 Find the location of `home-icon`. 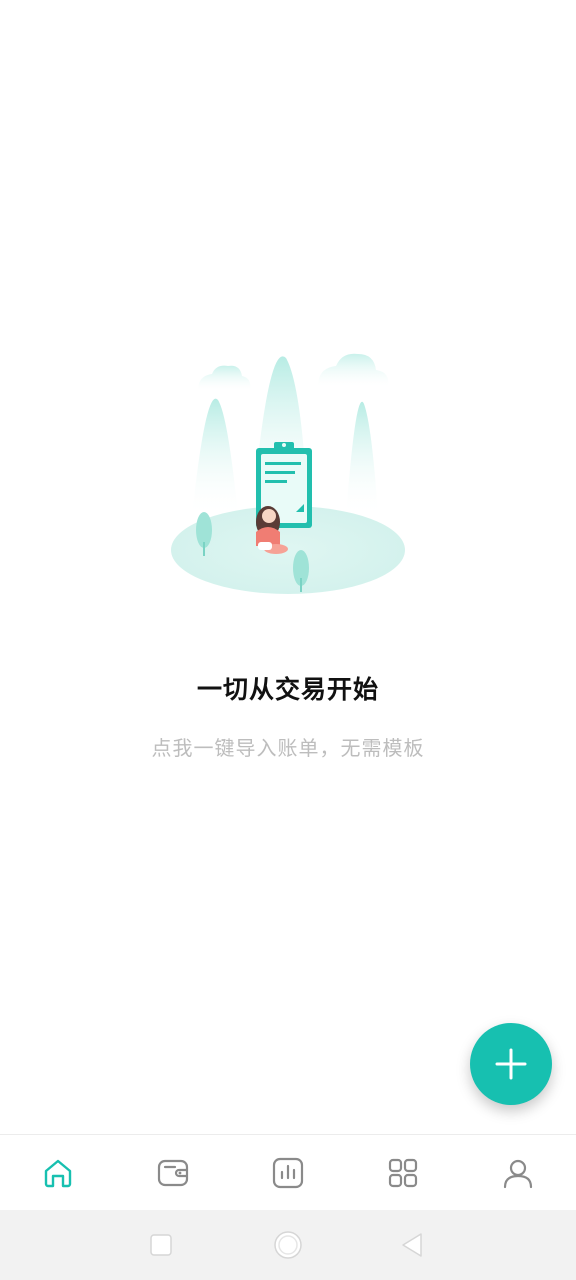

home-icon is located at coordinates (57, 1173).